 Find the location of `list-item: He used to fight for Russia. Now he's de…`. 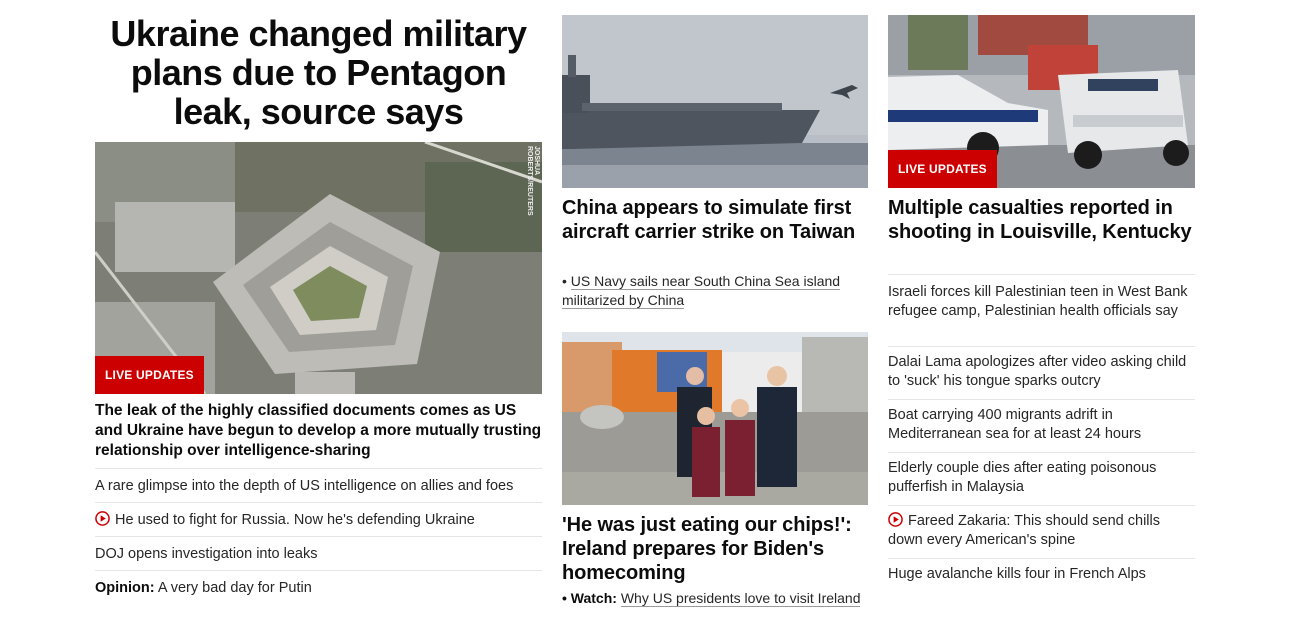

list-item: He used to fight for Russia. Now he's de… is located at coordinates (318, 516).